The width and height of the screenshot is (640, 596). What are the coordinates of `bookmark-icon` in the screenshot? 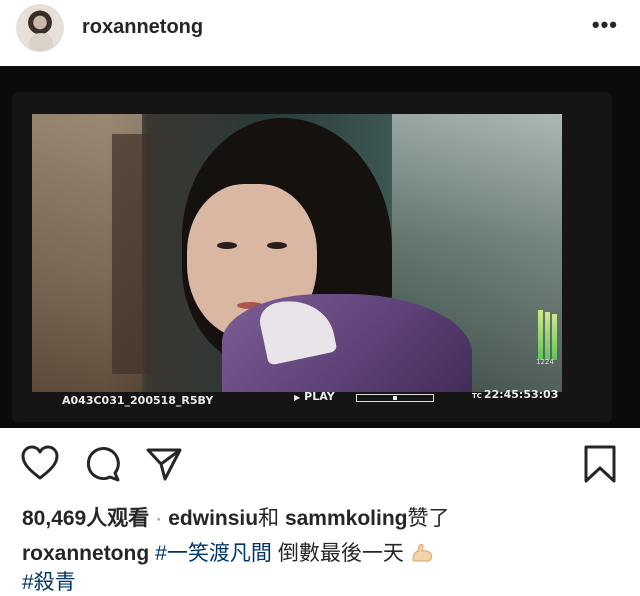 It's located at (600, 464).